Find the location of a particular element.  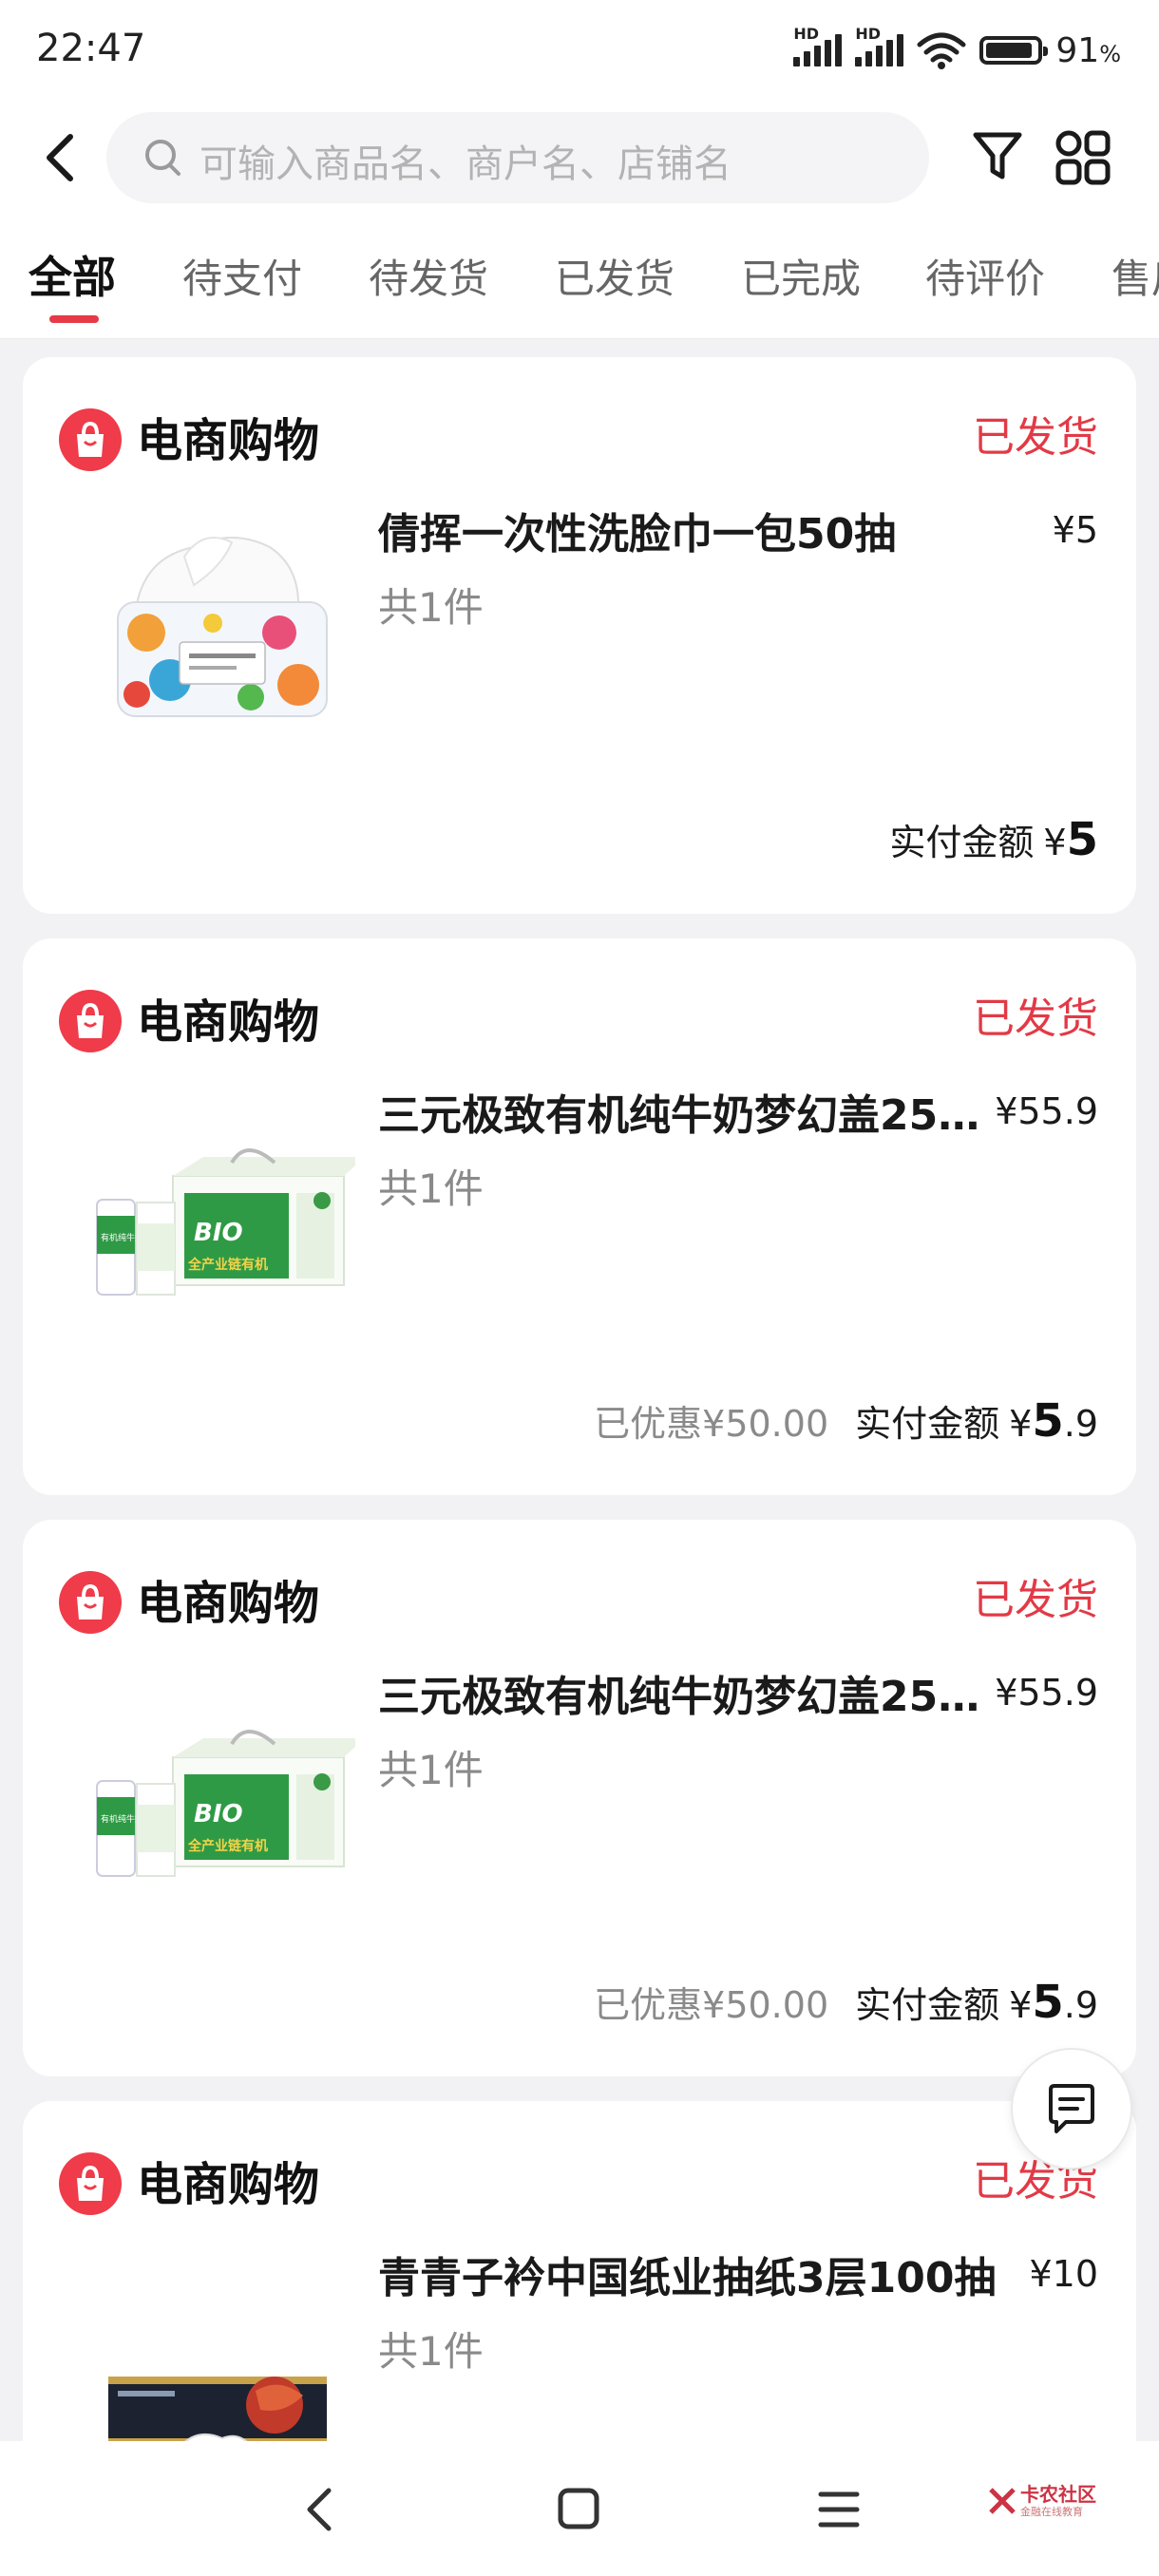

tab-pending-shipment: 待发货 is located at coordinates (428, 276).